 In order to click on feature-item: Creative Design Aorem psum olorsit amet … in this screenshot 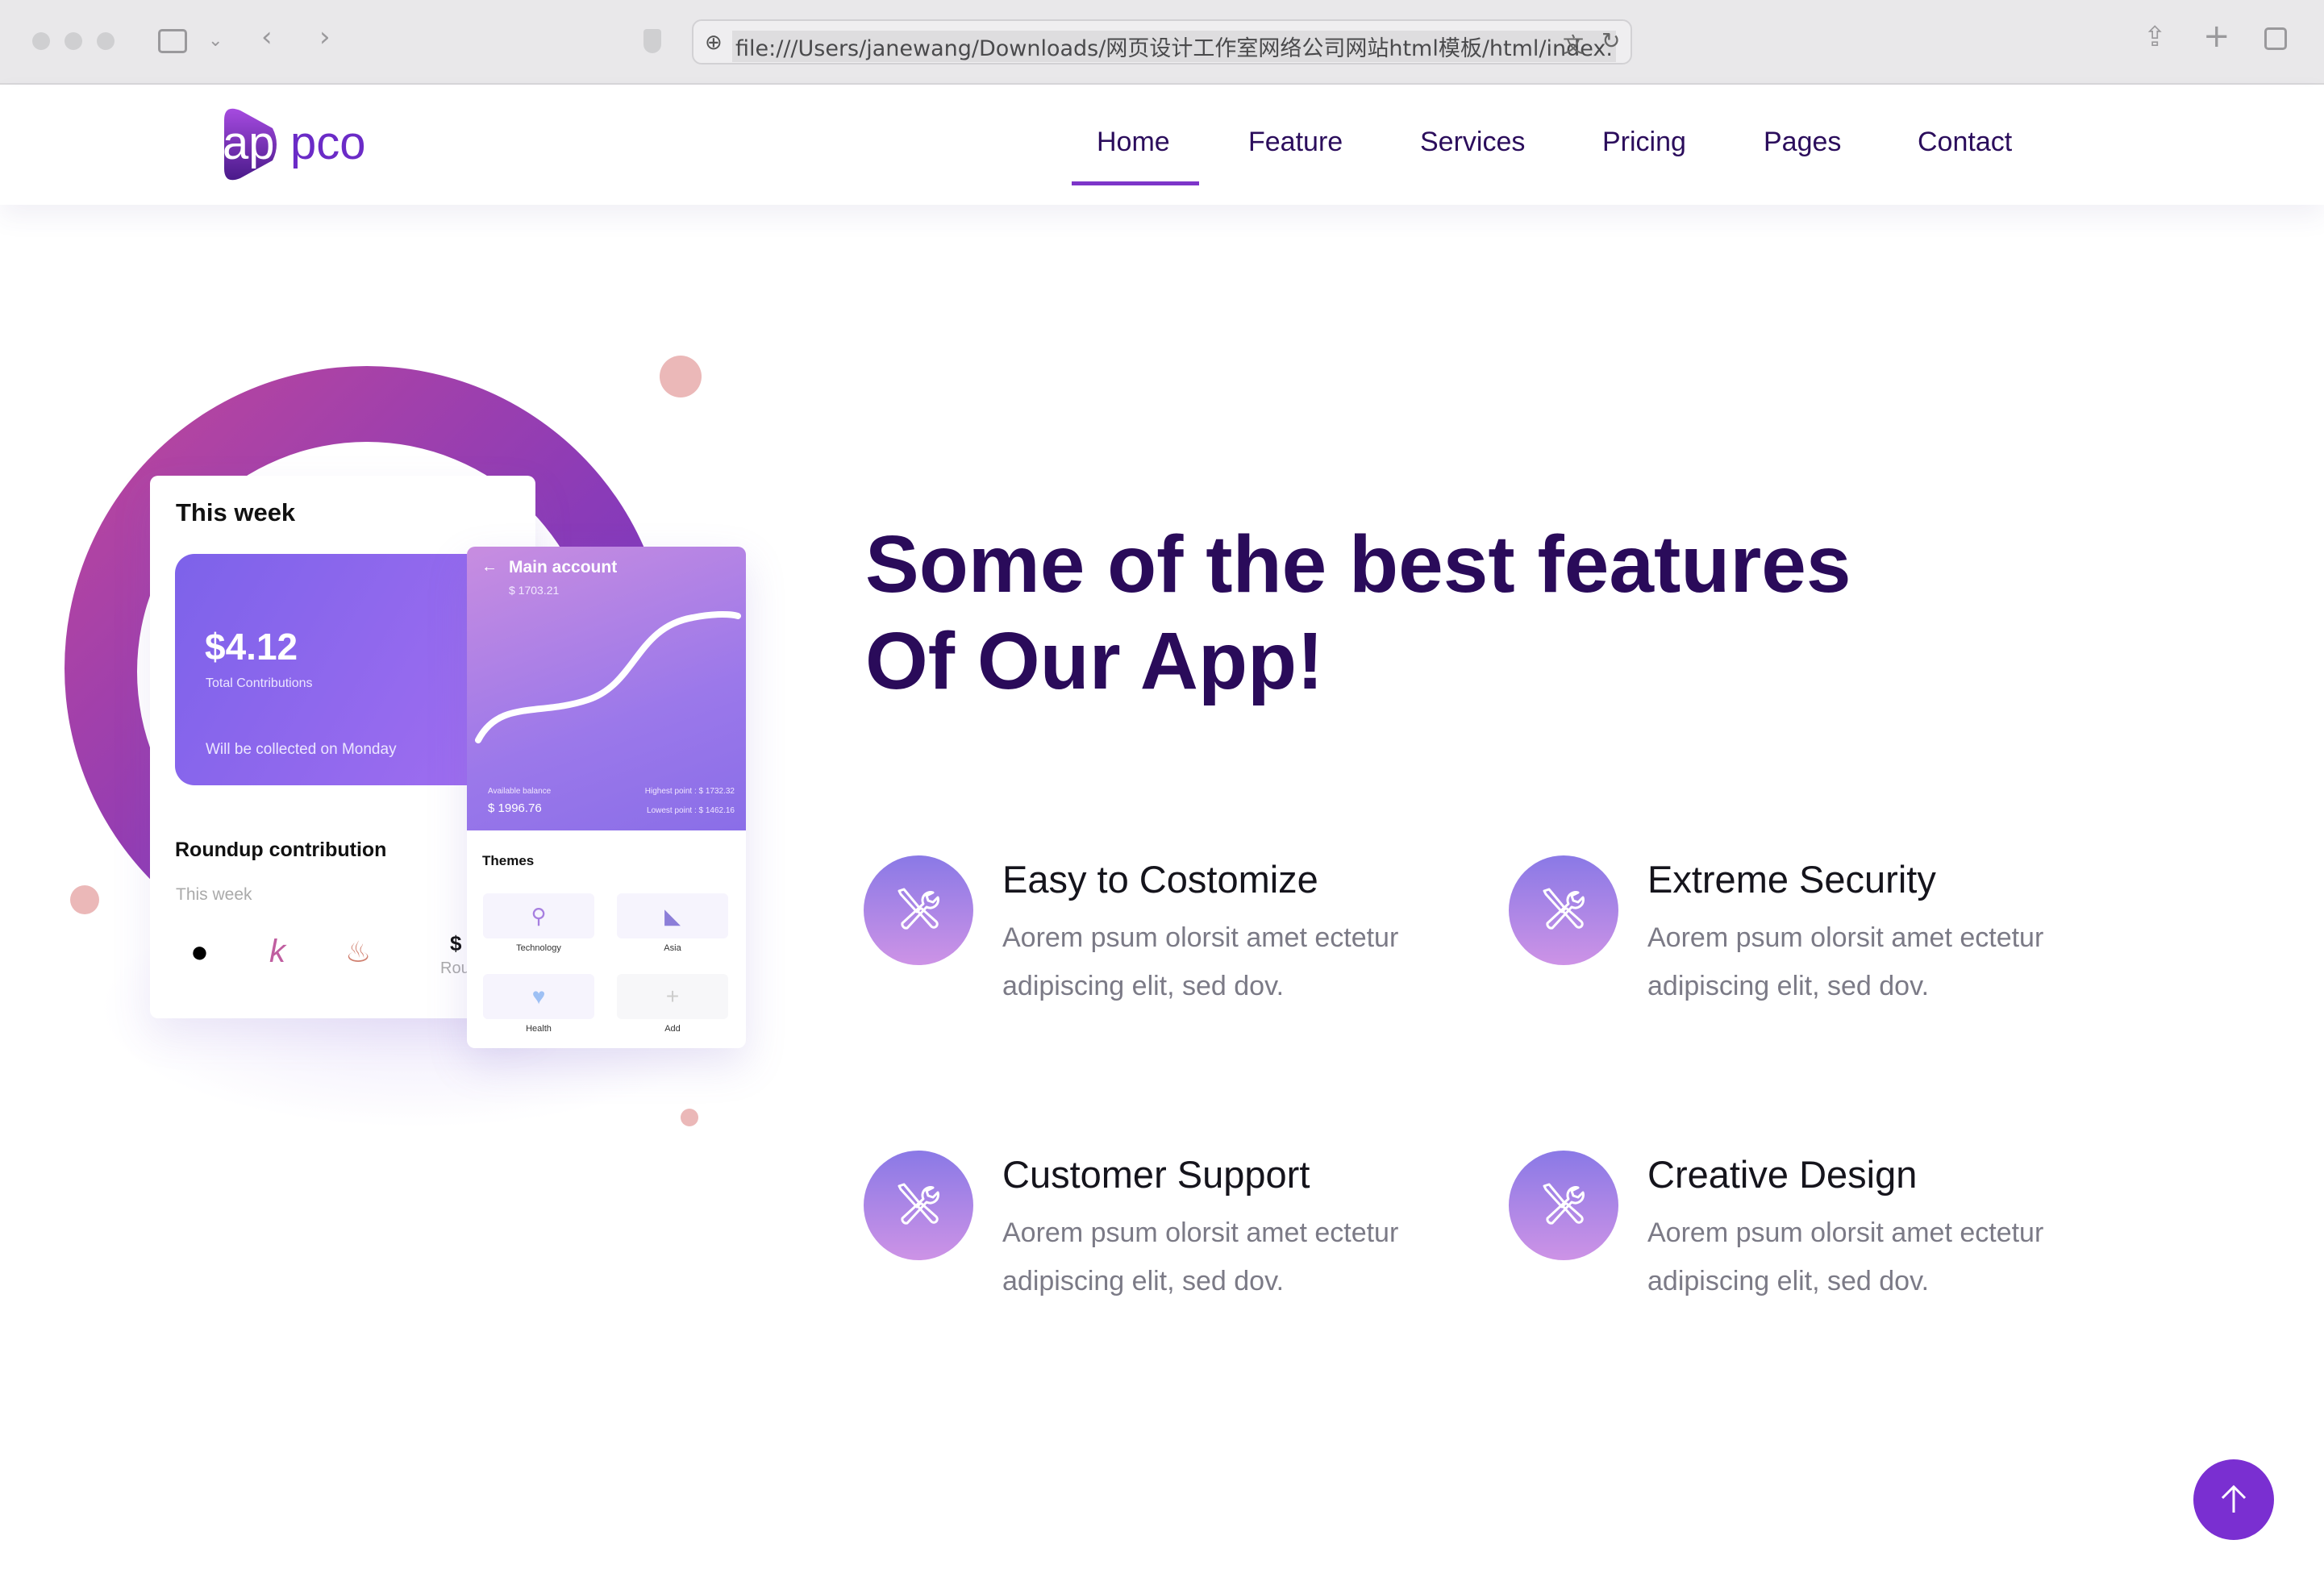, I will do `click(1816, 1240)`.